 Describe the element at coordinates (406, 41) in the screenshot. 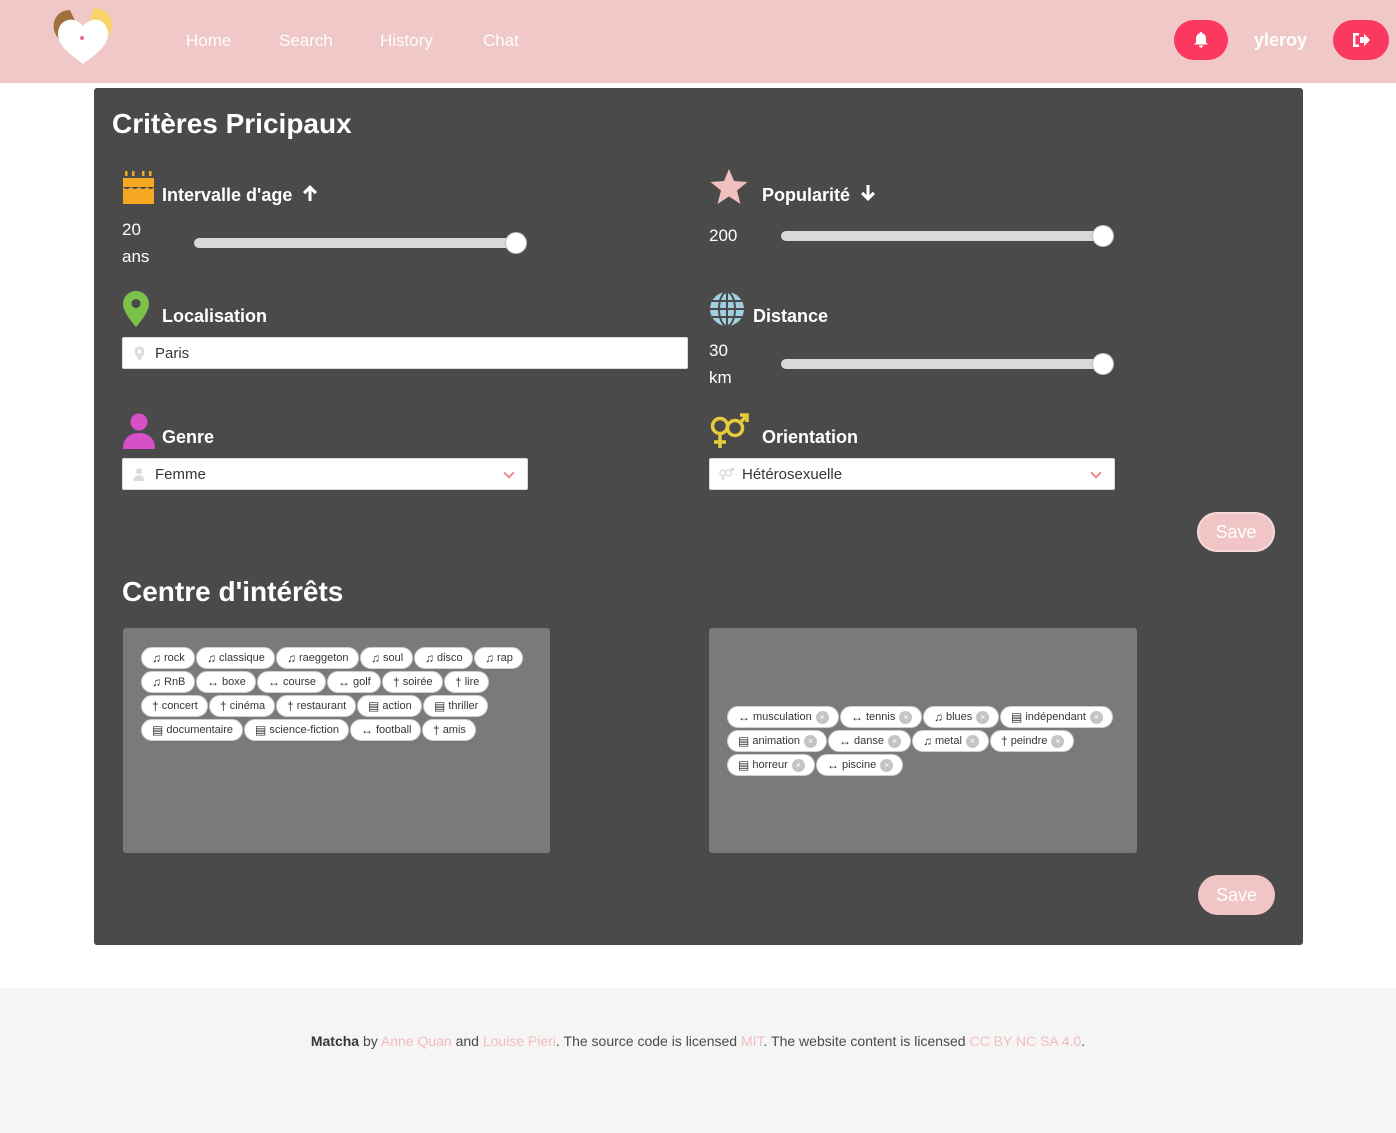

I see `nav-history: History` at that location.